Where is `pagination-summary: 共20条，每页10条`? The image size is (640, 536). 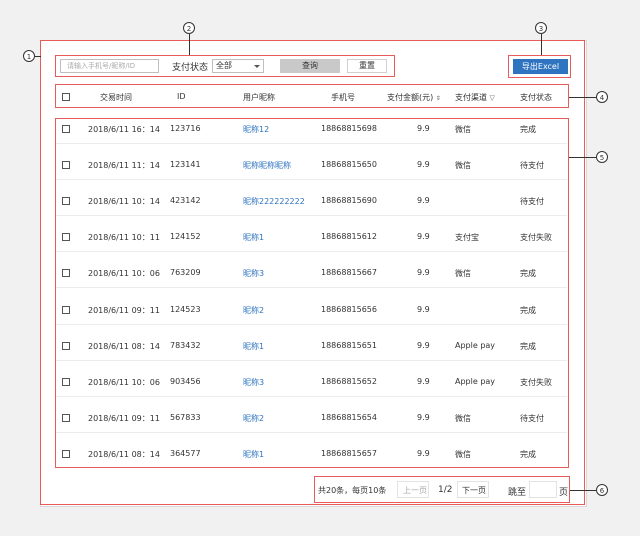 pagination-summary: 共20条，每页10条 is located at coordinates (352, 490).